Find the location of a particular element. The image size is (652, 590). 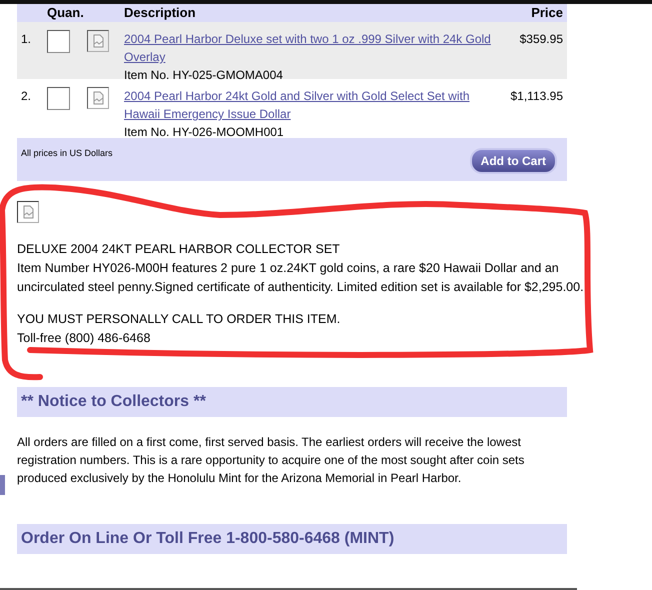

prices-note: All prices in US Dollars is located at coordinates (67, 153).